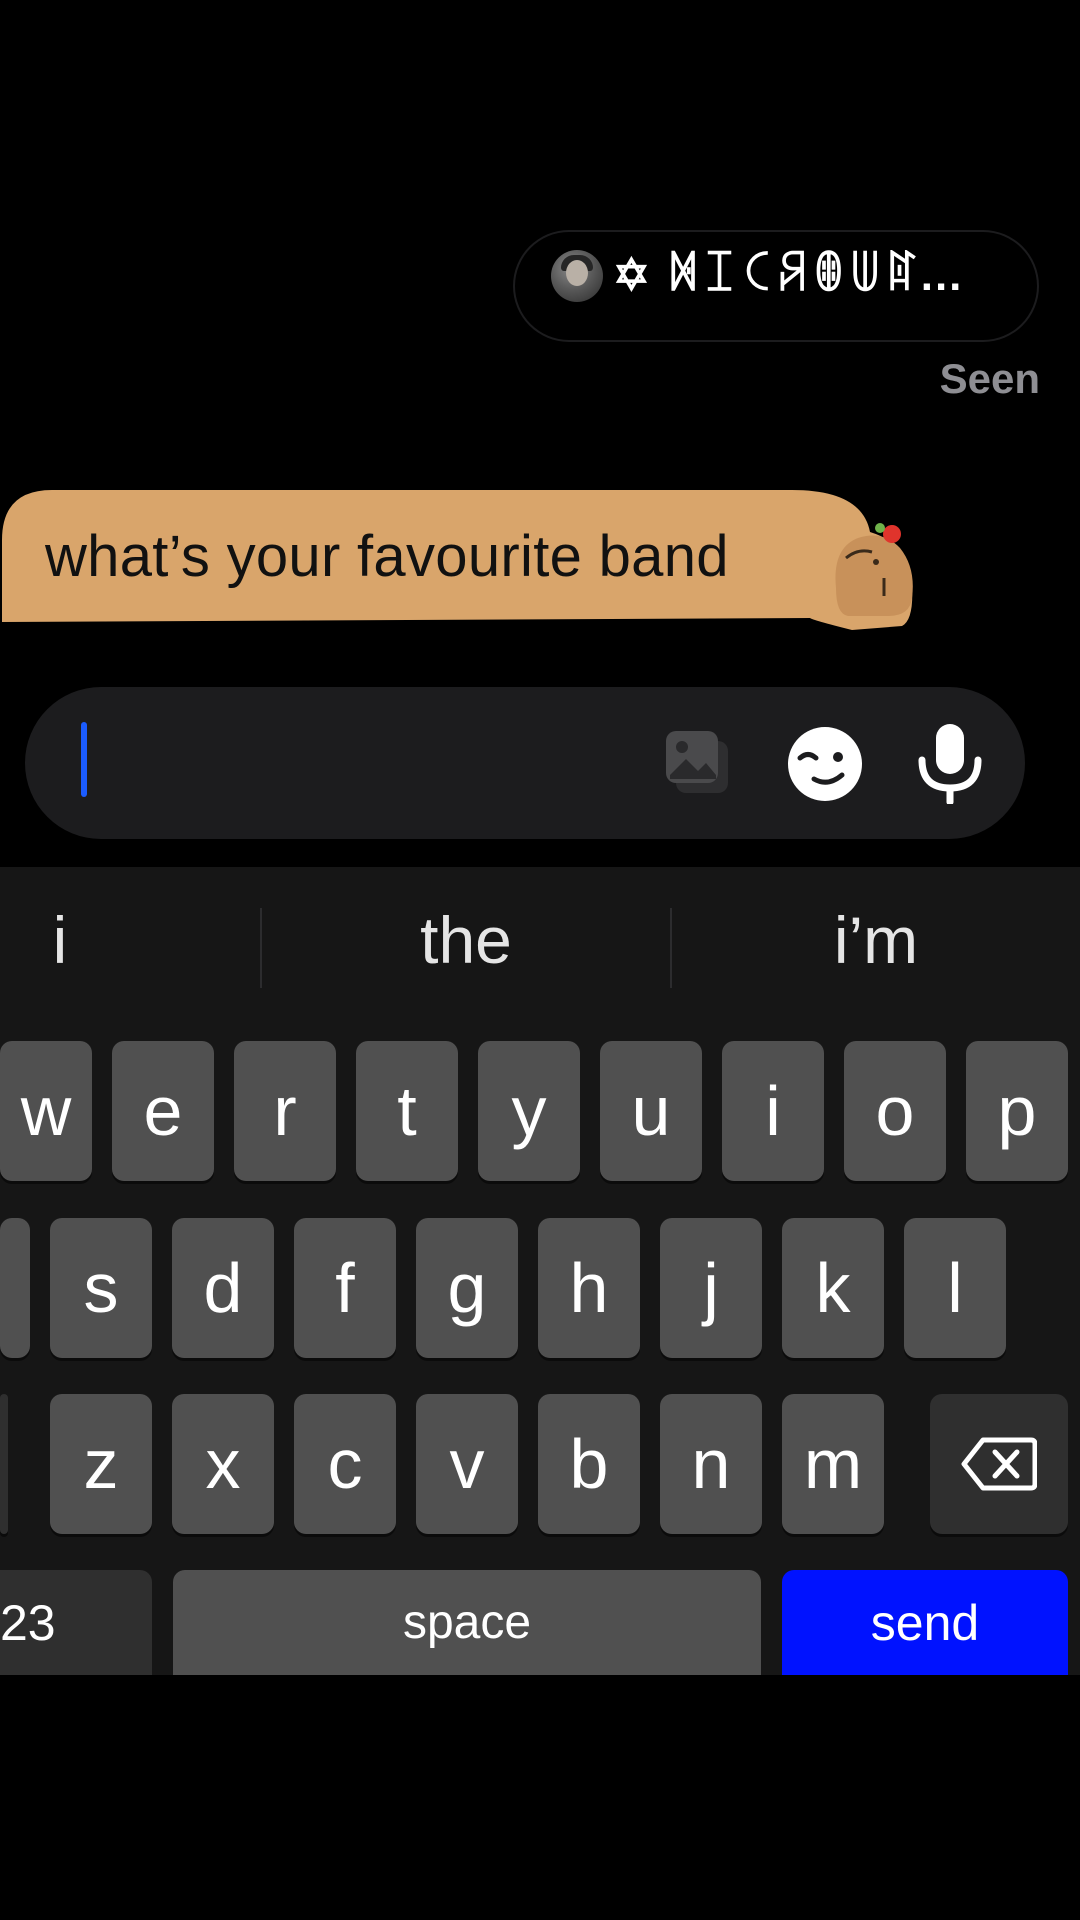 The height and width of the screenshot is (1920, 1080). What do you see at coordinates (223, 1464) in the screenshot?
I see `key-x: x` at bounding box center [223, 1464].